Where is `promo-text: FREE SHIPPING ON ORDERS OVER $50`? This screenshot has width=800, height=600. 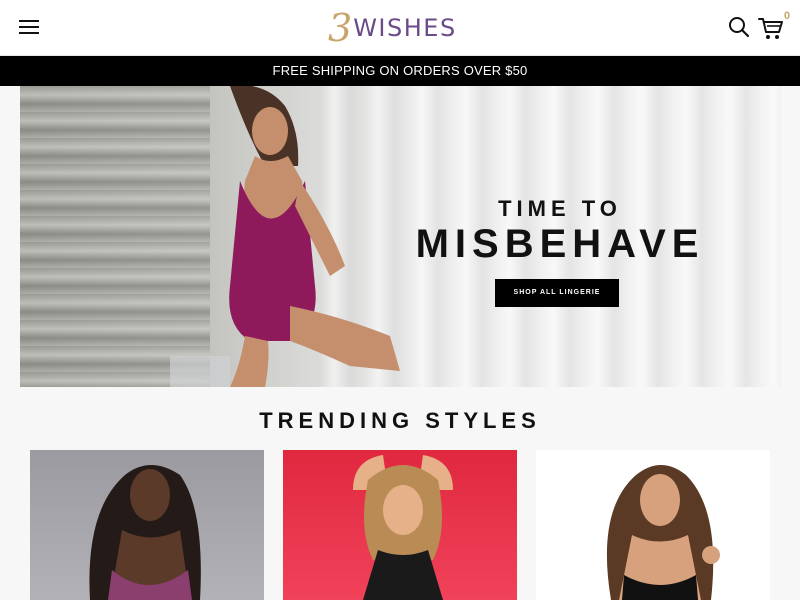
promo-text: FREE SHIPPING ON ORDERS OVER $50 is located at coordinates (400, 70).